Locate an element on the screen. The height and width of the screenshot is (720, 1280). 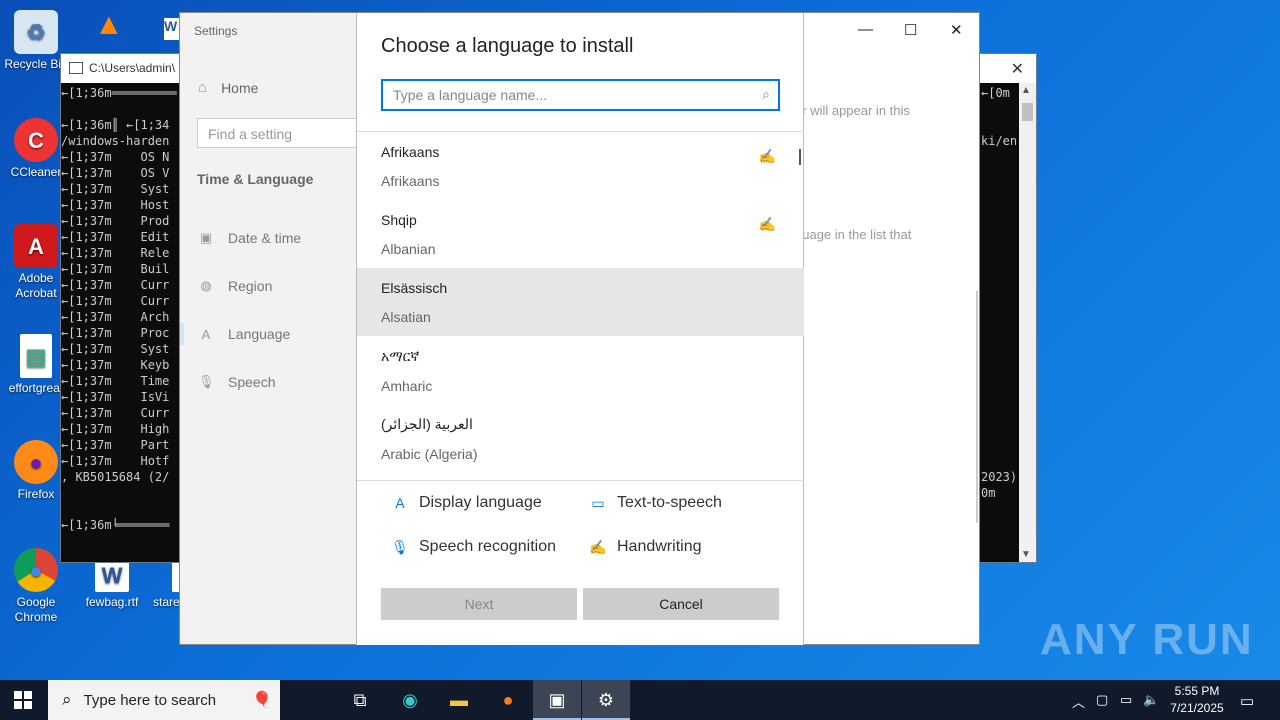
chrome-icon: ● is located at coordinates (36, 570).